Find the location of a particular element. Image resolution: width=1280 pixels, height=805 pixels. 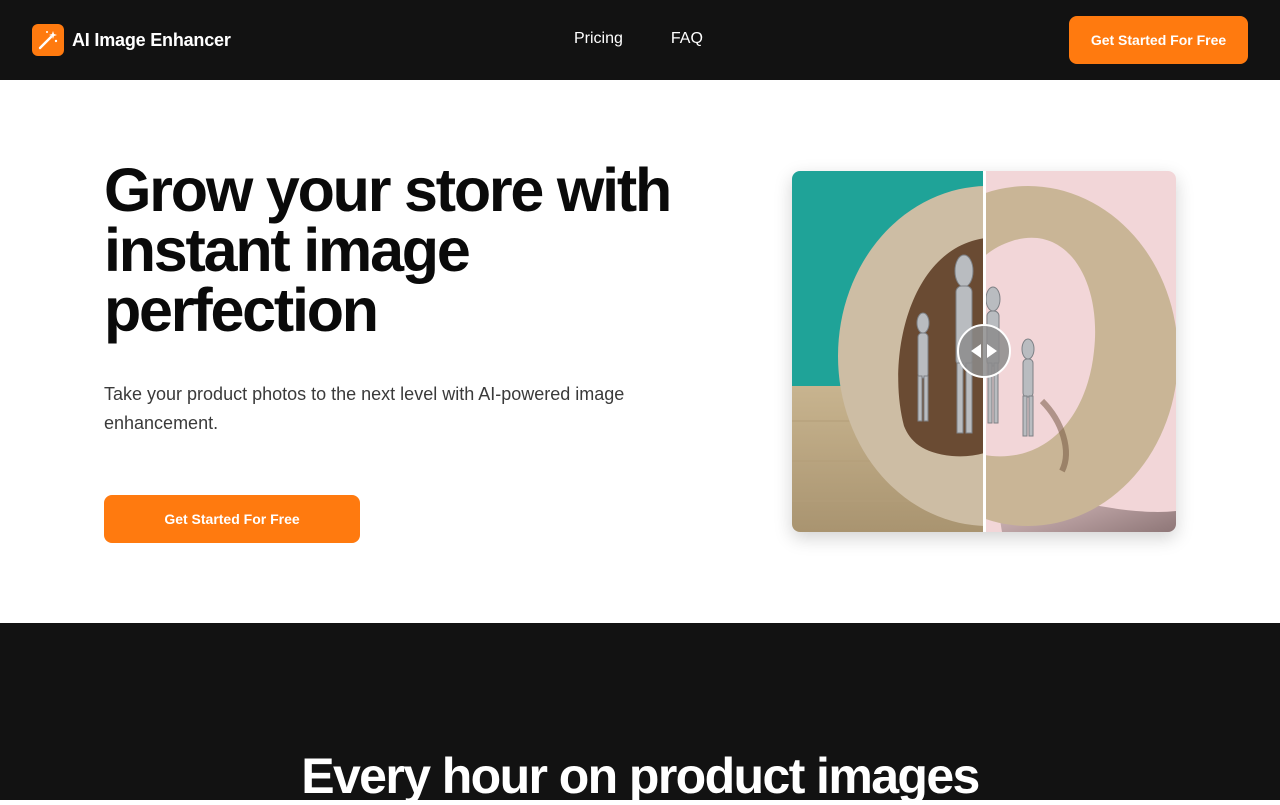

section-title: Every hour on product images is located at coordinates (640, 776).